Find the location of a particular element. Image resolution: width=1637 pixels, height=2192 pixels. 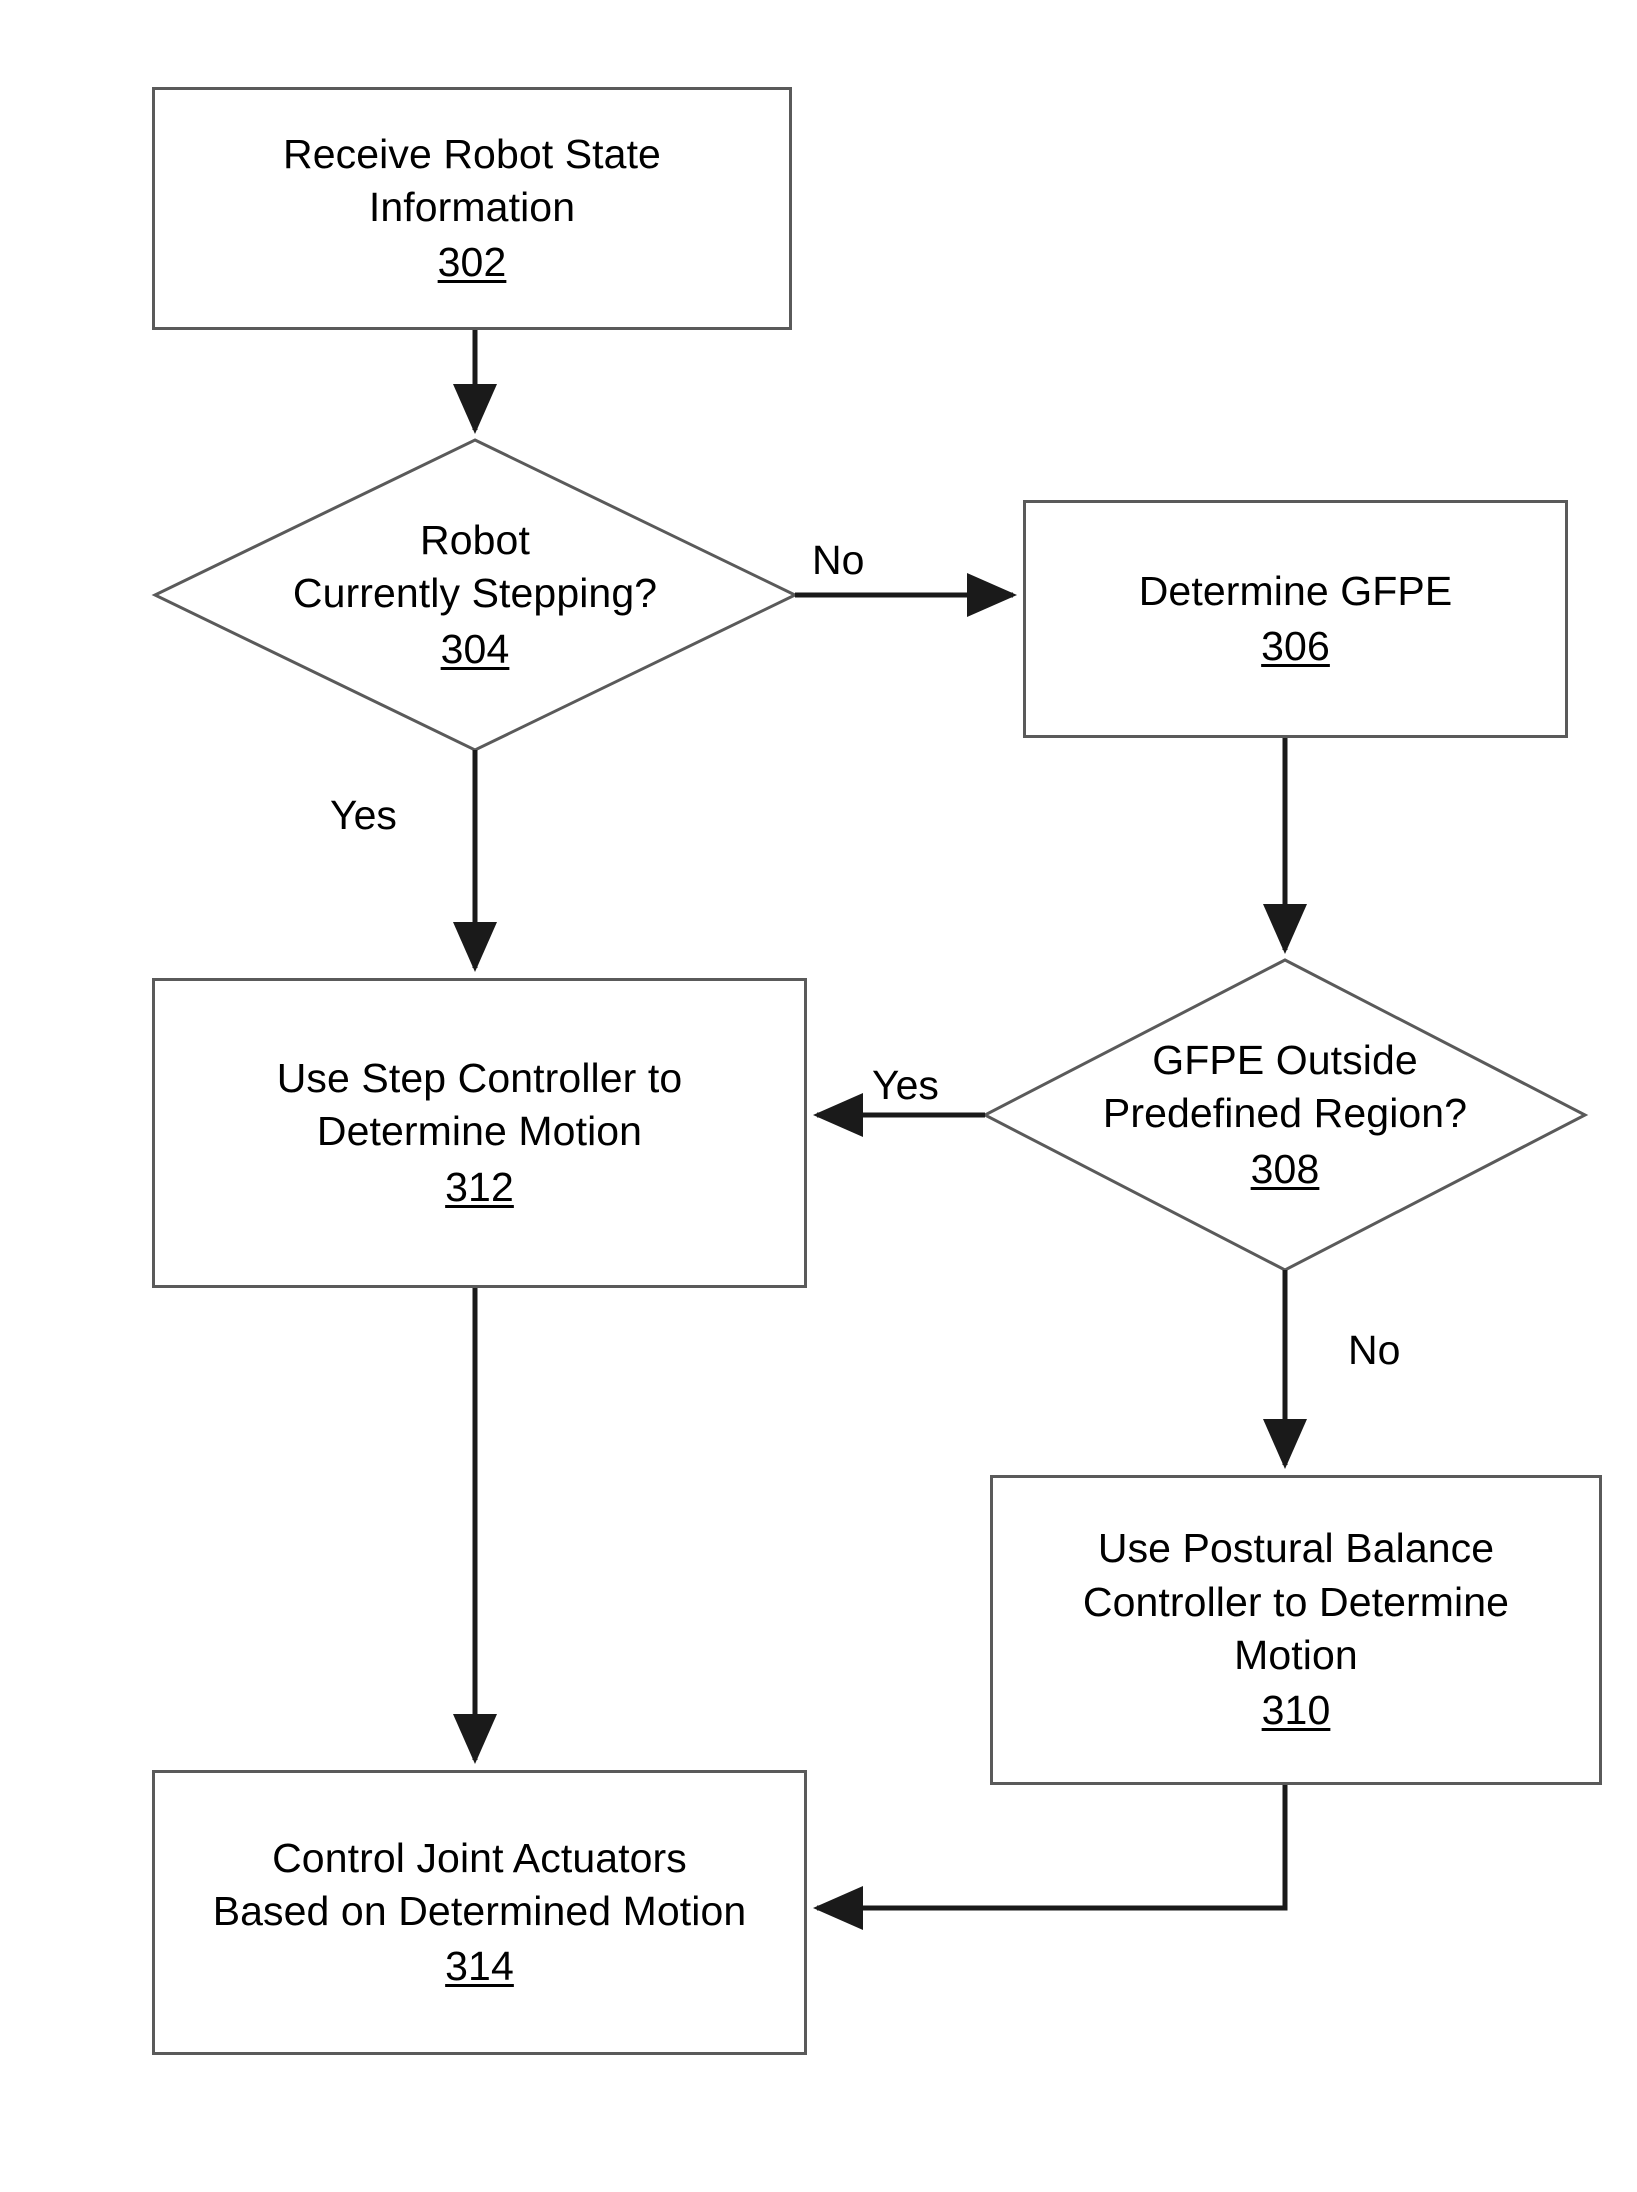

node-302-line-2: Information is located at coordinates (472, 206).